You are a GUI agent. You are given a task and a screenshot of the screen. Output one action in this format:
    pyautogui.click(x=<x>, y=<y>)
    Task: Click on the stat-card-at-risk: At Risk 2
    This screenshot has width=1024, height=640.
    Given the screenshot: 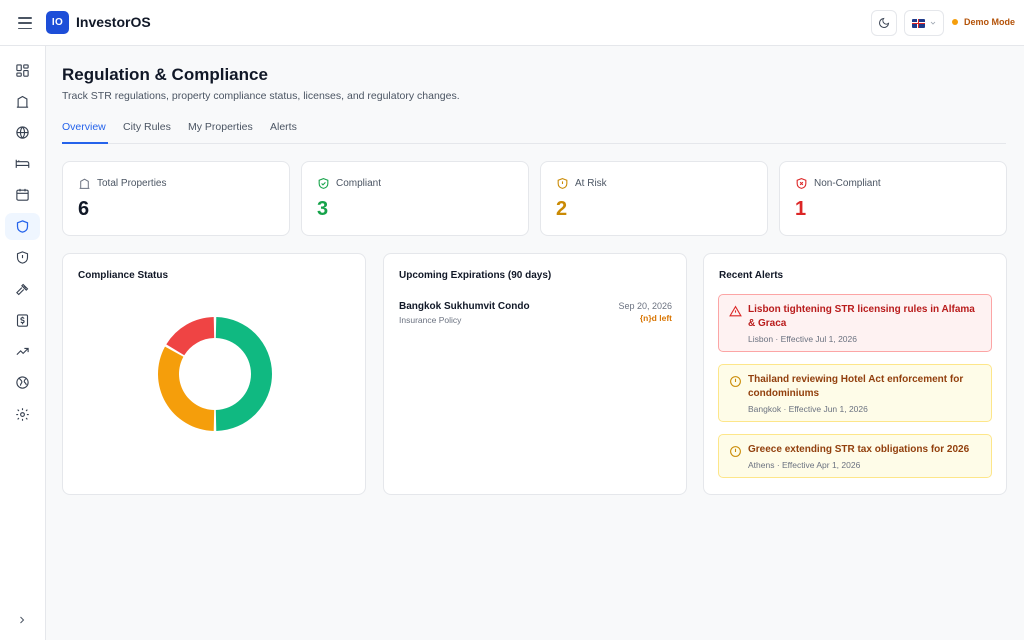 What is the action you would take?
    pyautogui.click(x=654, y=198)
    